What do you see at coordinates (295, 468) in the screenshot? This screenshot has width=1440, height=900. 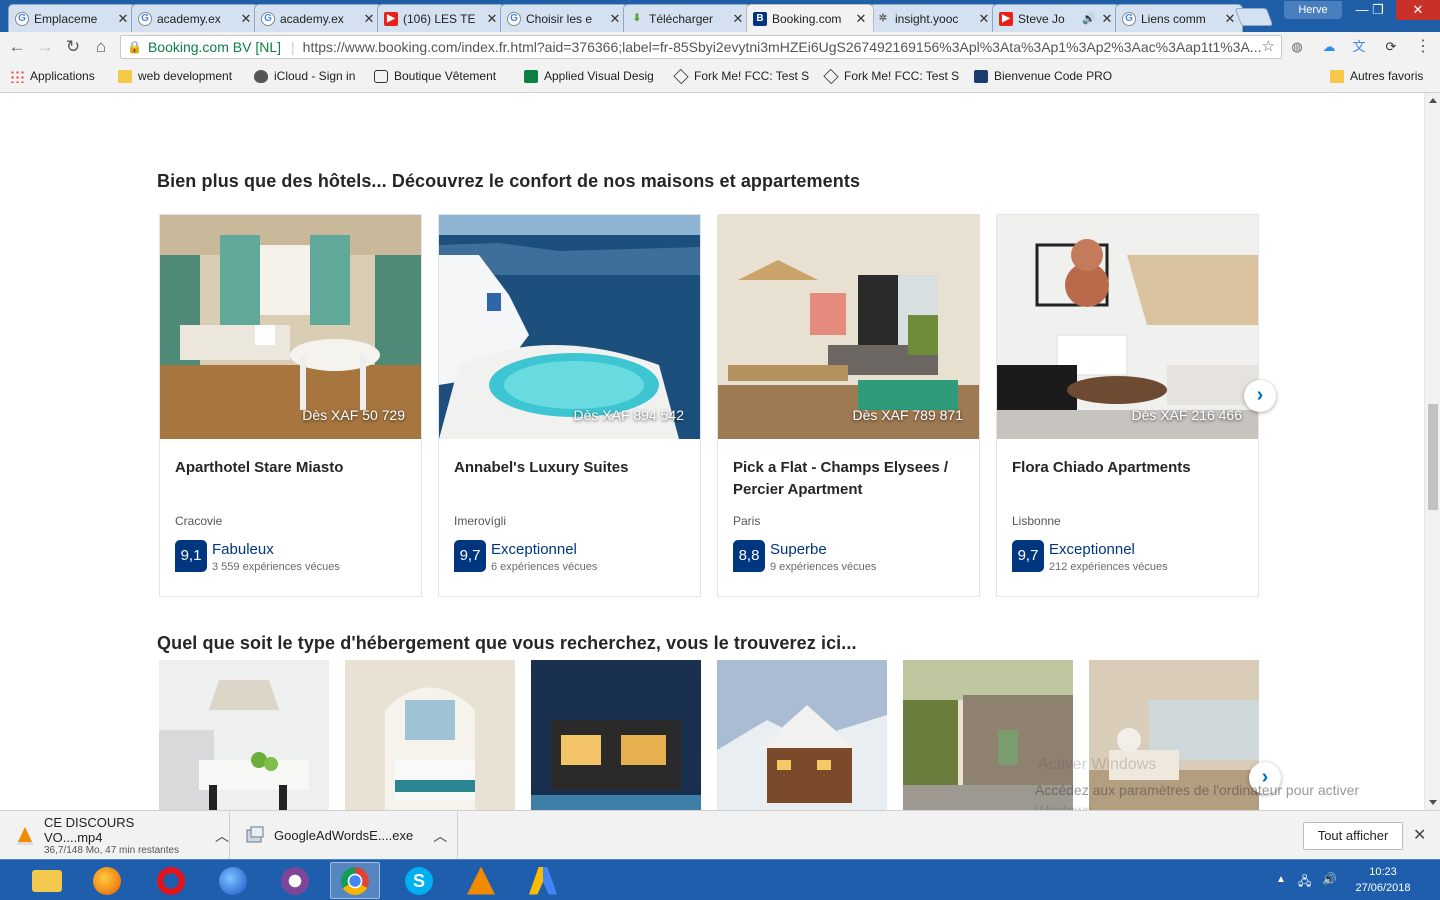 I see `property-name: Aparthotel Stare Miasto` at bounding box center [295, 468].